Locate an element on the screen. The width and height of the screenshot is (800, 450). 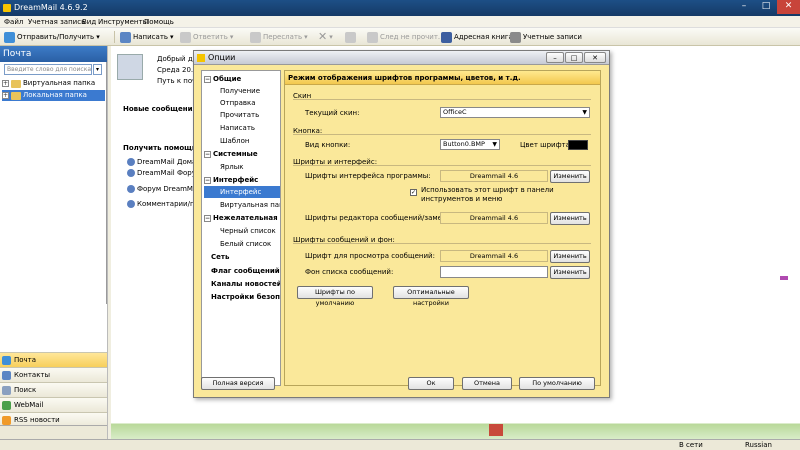
close-button: ✕ is located at coordinates (788, 7).